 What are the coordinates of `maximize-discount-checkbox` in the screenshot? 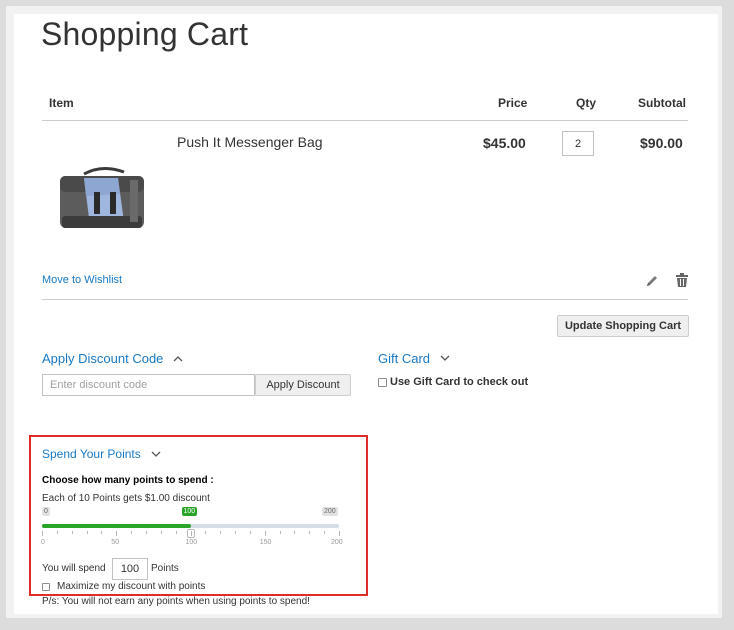 It's located at (46, 587).